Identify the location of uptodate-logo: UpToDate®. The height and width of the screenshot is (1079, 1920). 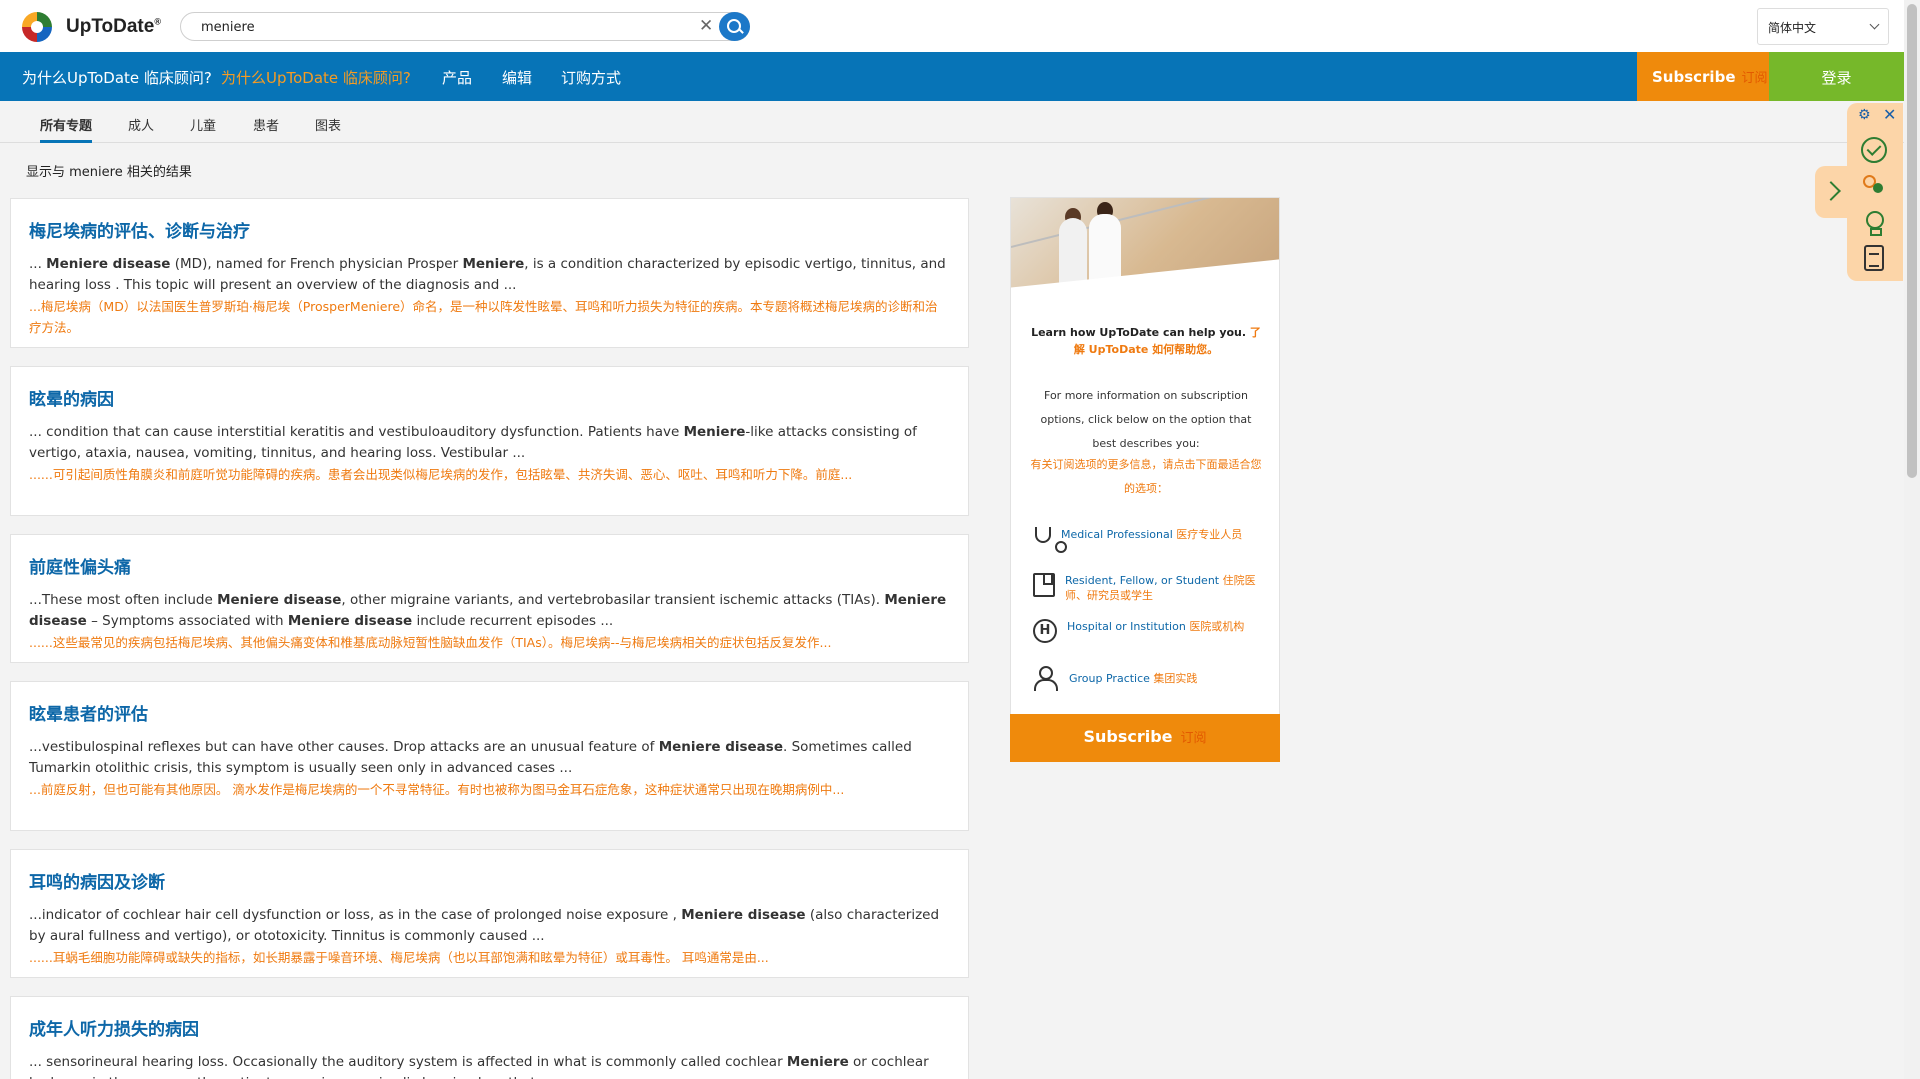
(91, 27).